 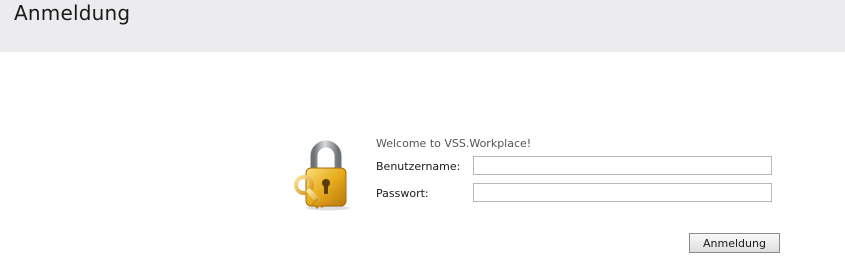 I want to click on login-button: Anmeldung, so click(x=734, y=243).